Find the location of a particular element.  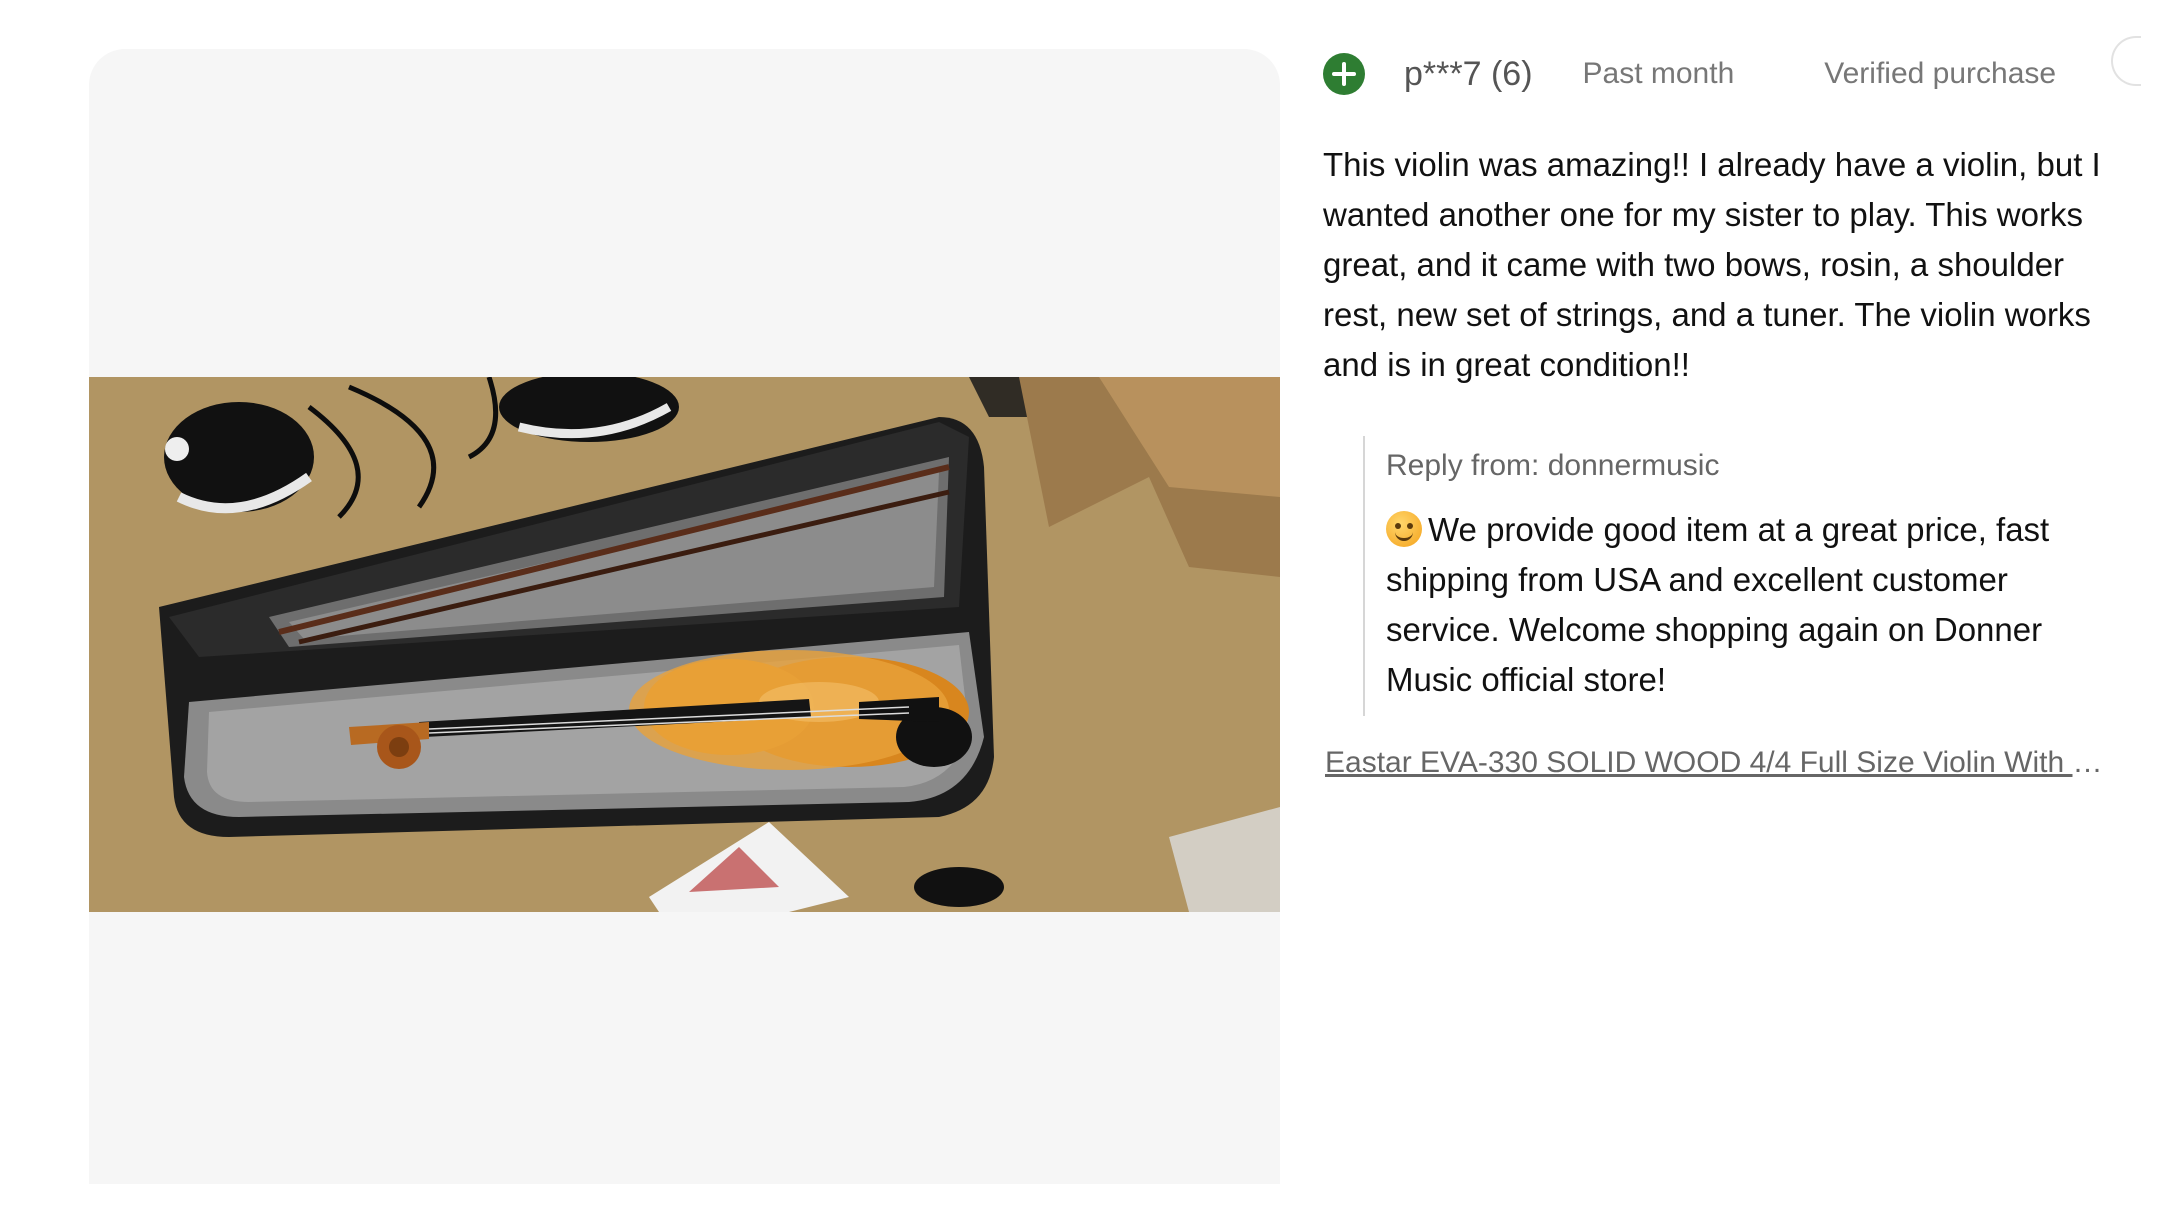

review-date: Past month is located at coordinates (1658, 73).